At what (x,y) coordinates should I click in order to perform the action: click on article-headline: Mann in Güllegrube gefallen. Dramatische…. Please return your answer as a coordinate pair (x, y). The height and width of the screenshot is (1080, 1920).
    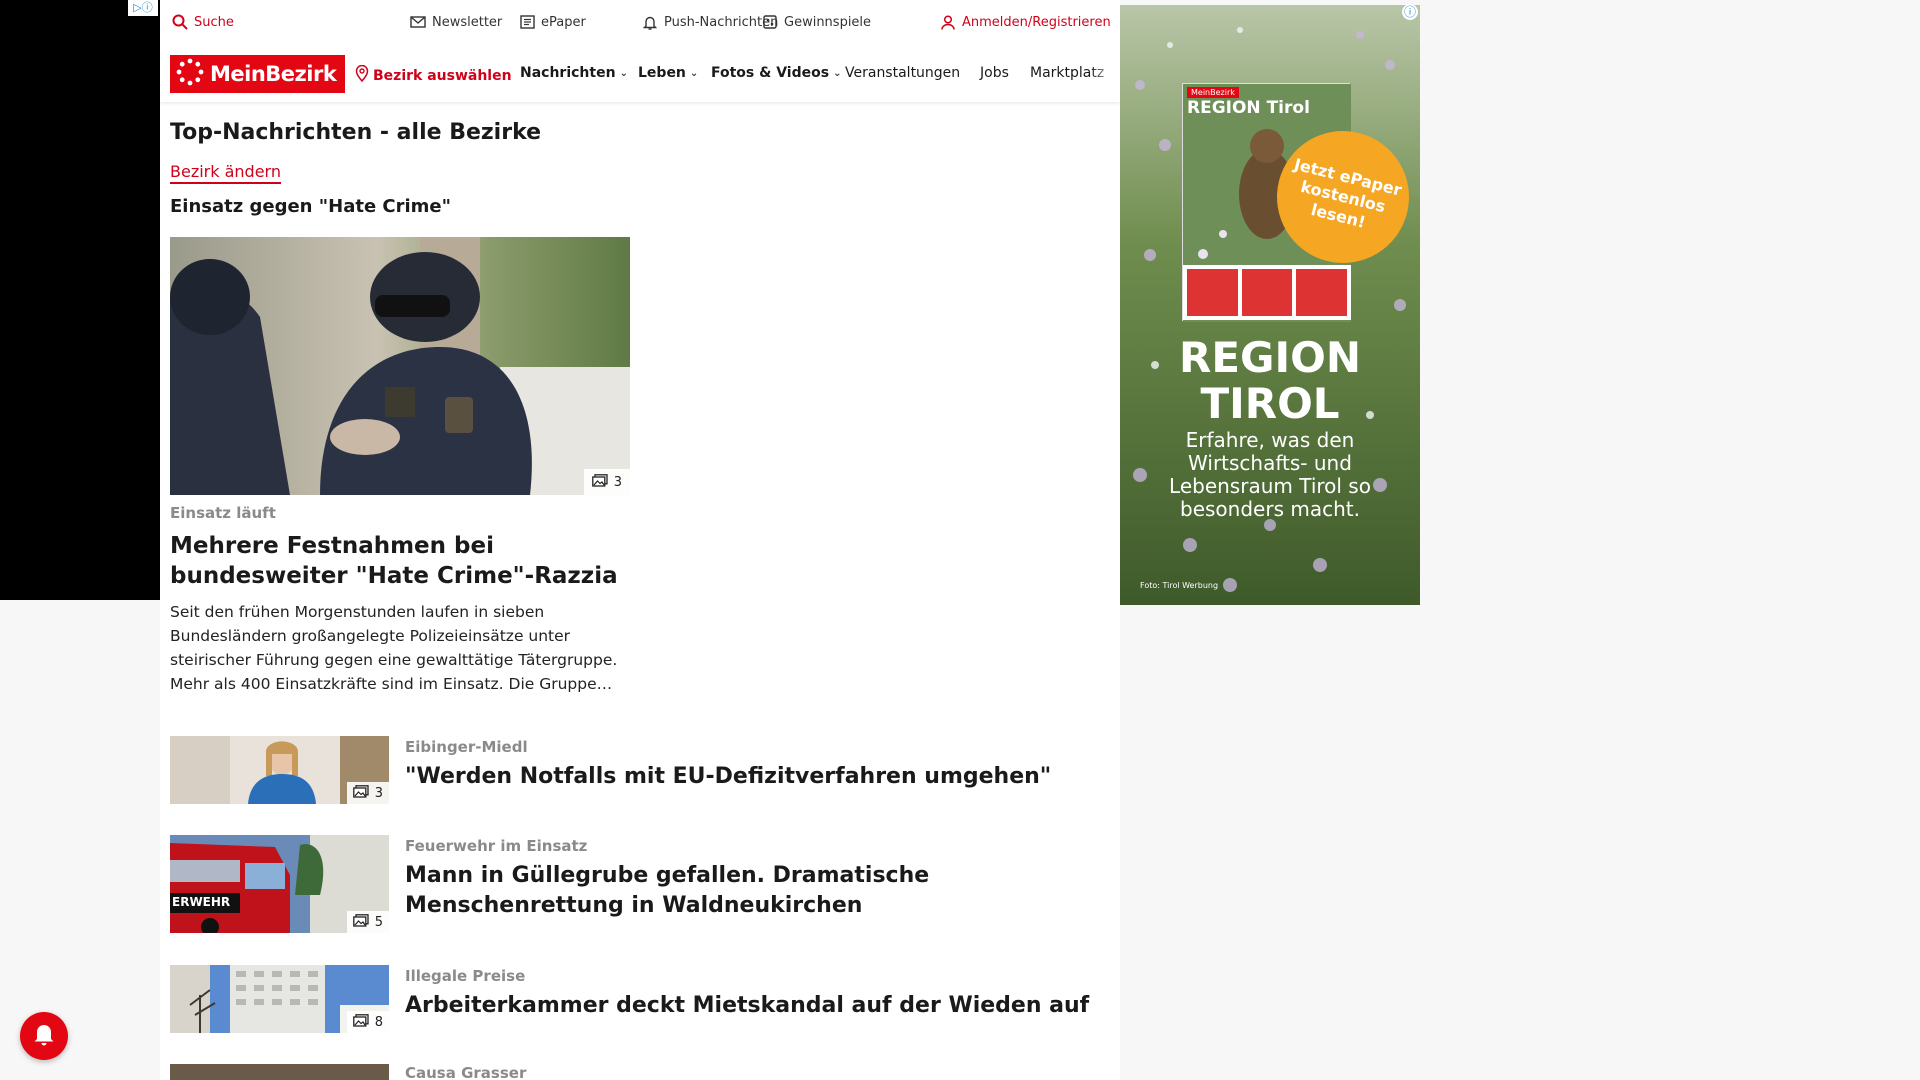
    Looking at the image, I should click on (755, 891).